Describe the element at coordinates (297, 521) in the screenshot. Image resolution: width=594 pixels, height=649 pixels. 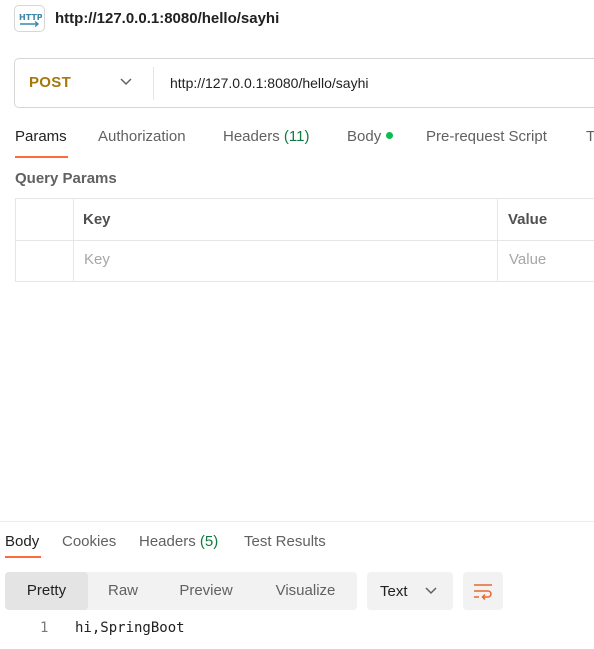
I see `response-divider` at that location.